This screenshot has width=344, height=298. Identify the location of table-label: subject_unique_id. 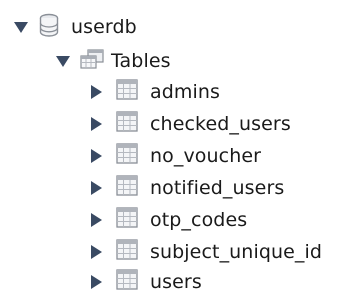
(236, 252).